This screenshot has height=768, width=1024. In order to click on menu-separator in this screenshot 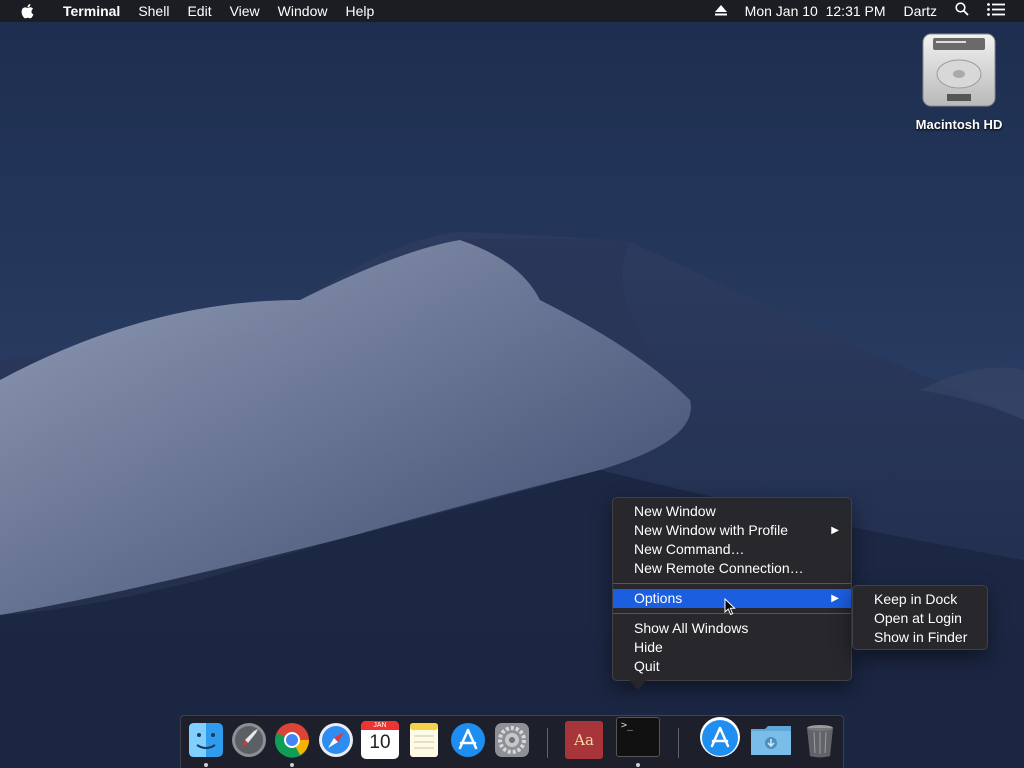, I will do `click(732, 583)`.